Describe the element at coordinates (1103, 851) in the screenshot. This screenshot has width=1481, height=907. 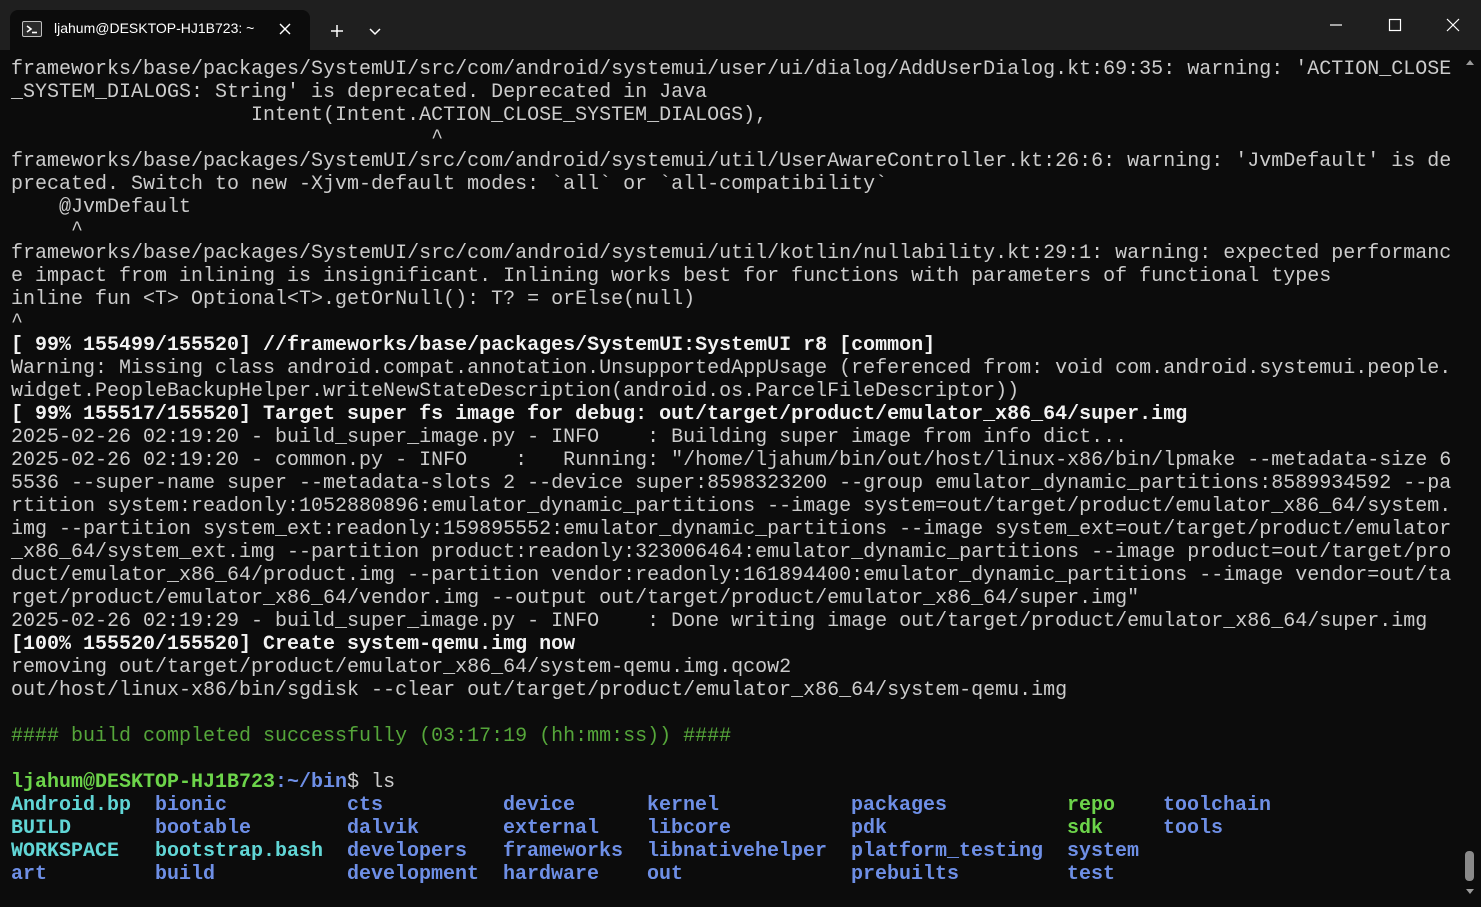
I see `ls-entry: system` at that location.